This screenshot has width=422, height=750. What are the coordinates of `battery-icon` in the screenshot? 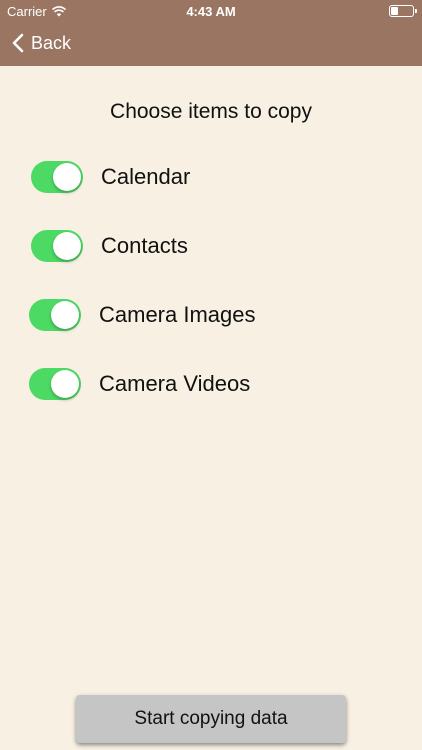 It's located at (403, 11).